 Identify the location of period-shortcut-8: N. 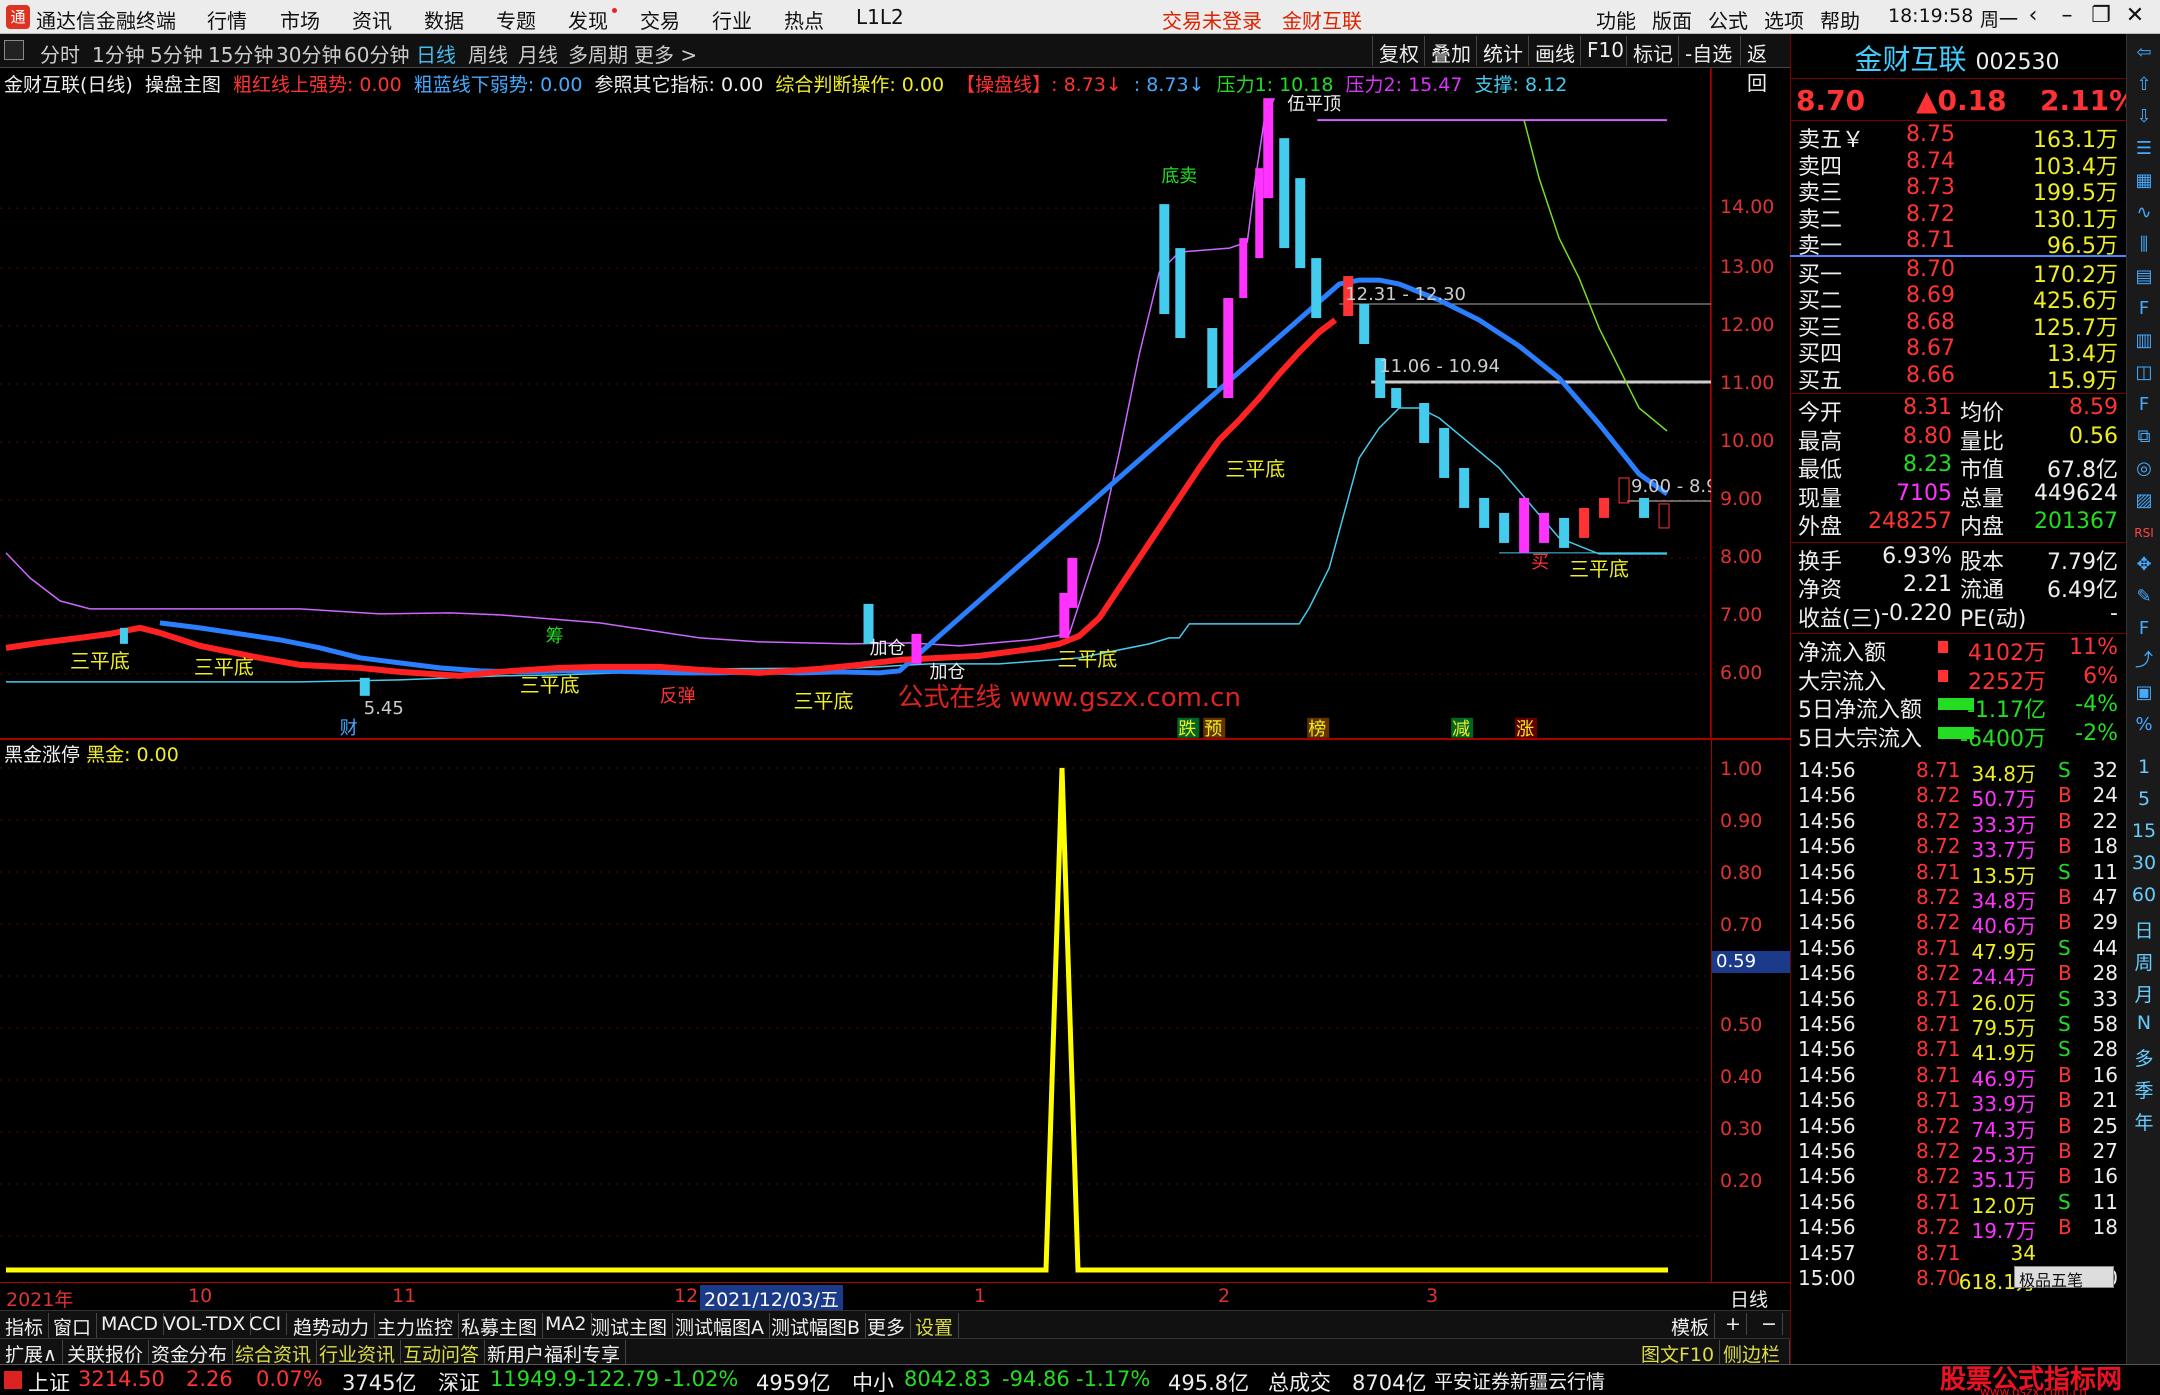
(2144, 1023).